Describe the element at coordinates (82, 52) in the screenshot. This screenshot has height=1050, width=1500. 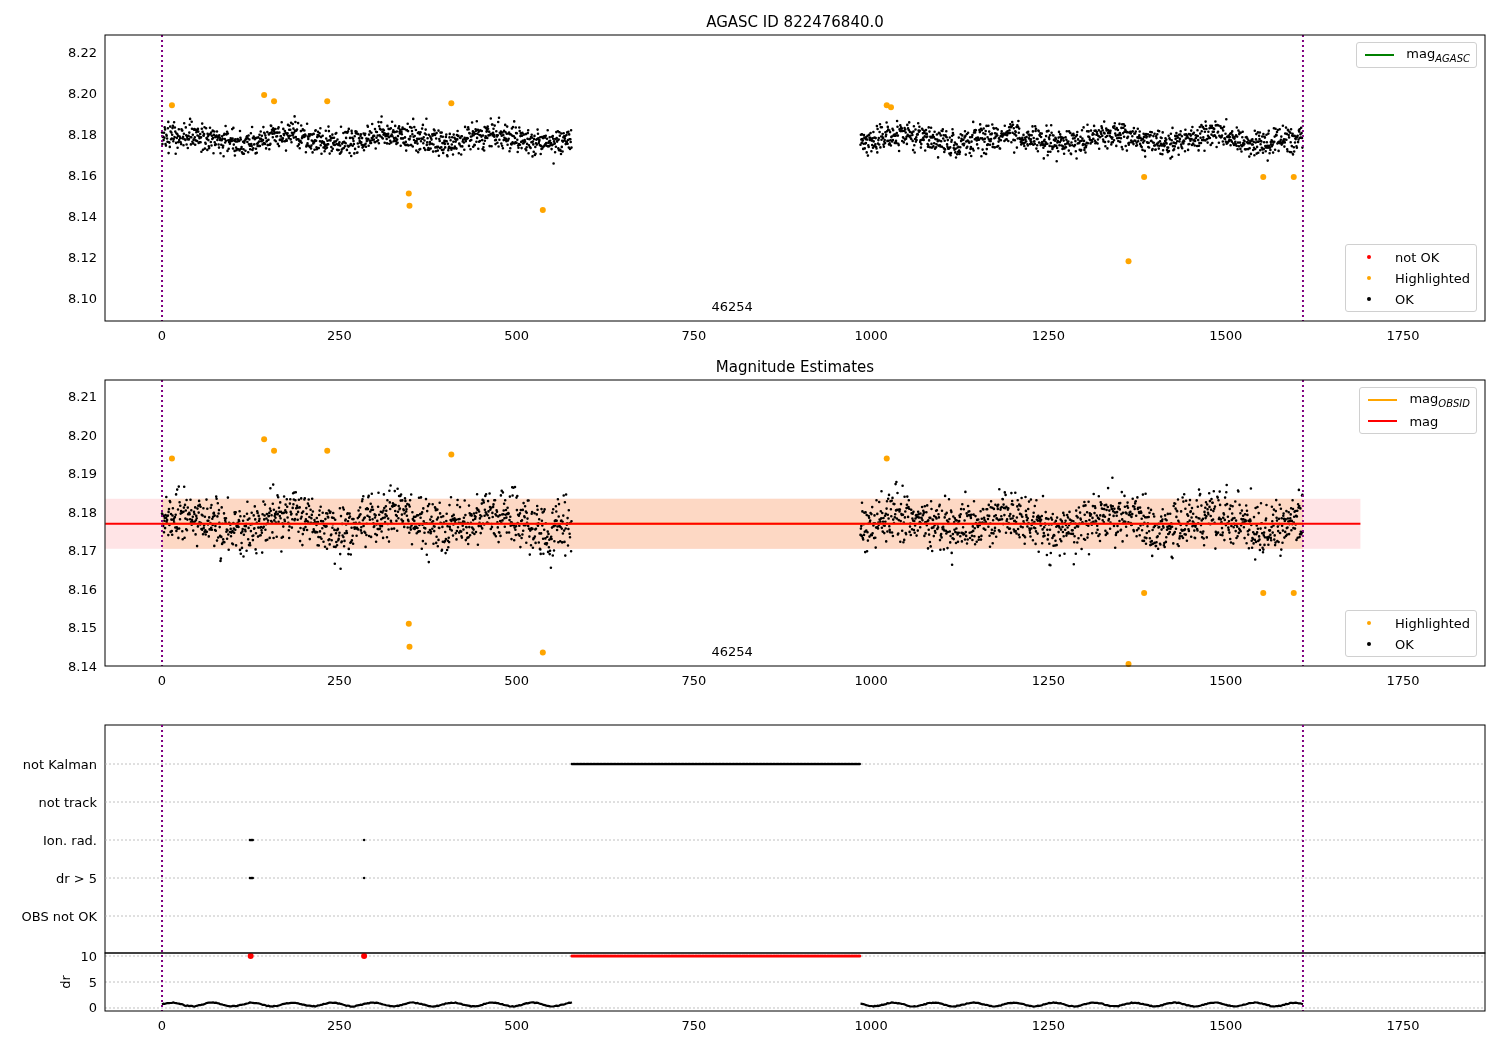
I see `tick-label: 8.22` at that location.